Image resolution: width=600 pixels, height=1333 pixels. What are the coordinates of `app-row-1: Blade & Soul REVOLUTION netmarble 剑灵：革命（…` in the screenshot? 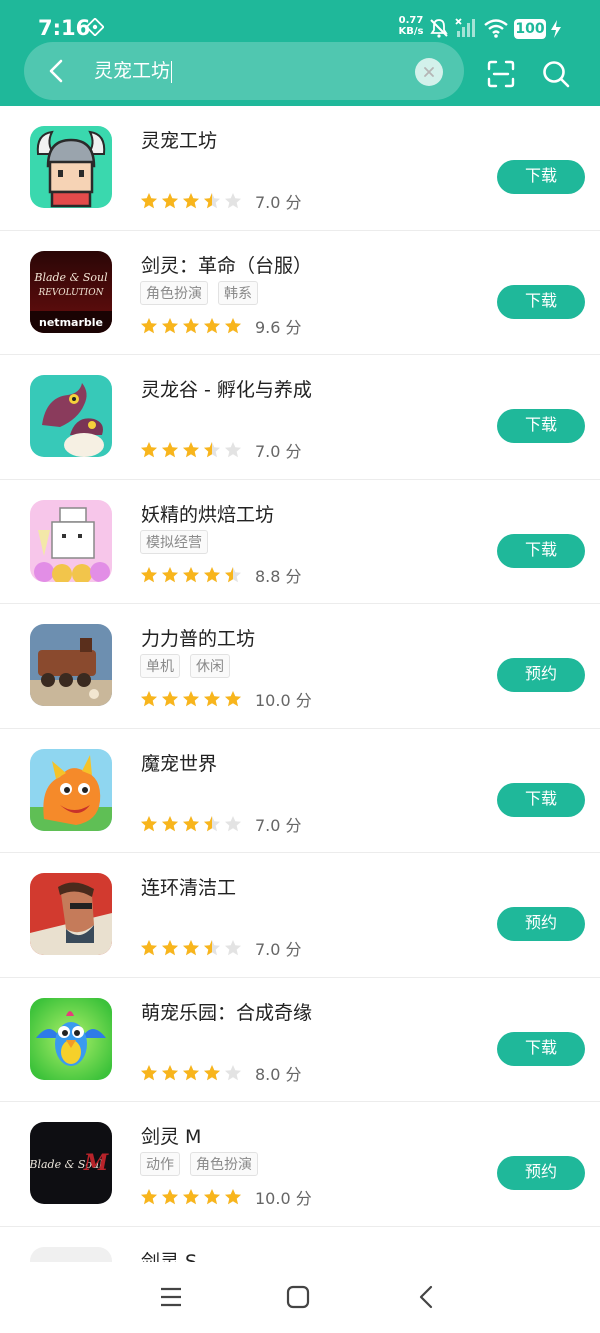 It's located at (300, 293).